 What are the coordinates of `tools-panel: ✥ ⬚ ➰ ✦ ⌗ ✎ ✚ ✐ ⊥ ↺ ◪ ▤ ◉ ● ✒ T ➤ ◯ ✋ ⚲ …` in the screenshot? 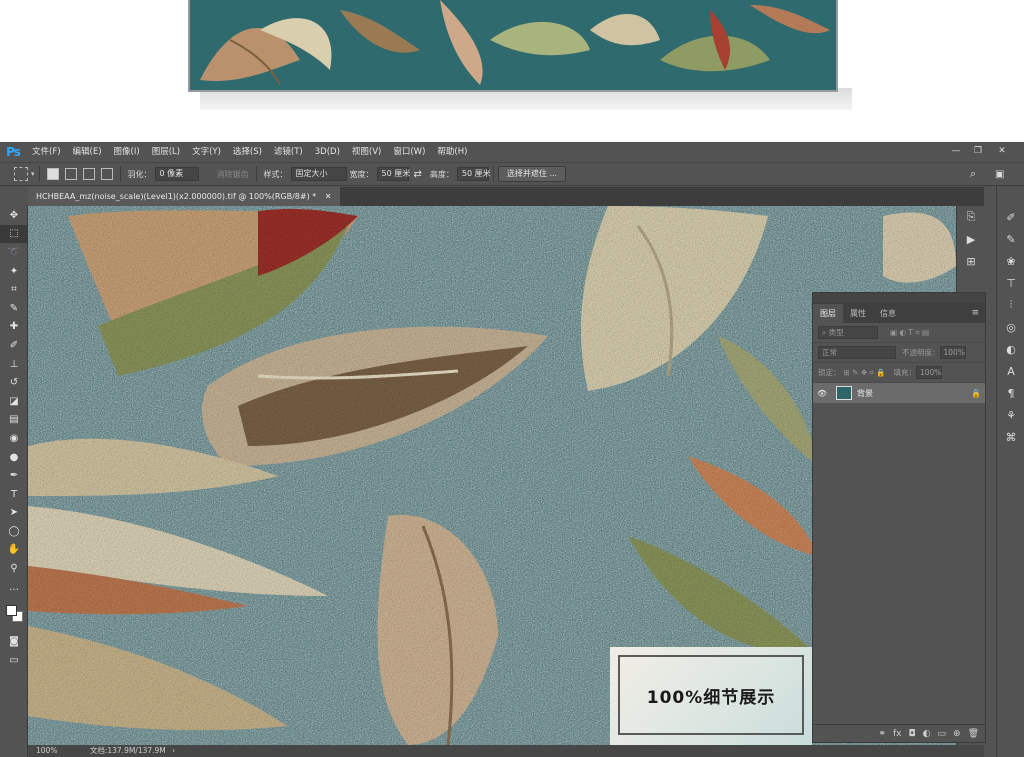 It's located at (14, 481).